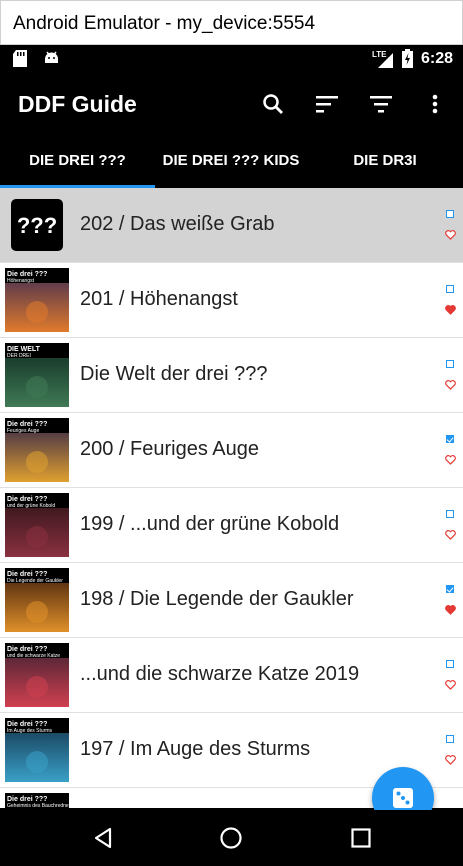 The image size is (463, 866). I want to click on sd-card-icon, so click(20, 58).